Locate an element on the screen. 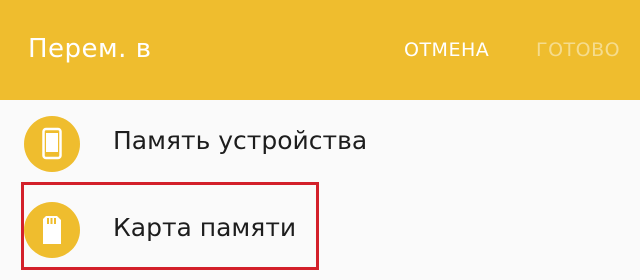 This screenshot has height=280, width=640. cancel-button: ОТМЕНА is located at coordinates (446, 50).